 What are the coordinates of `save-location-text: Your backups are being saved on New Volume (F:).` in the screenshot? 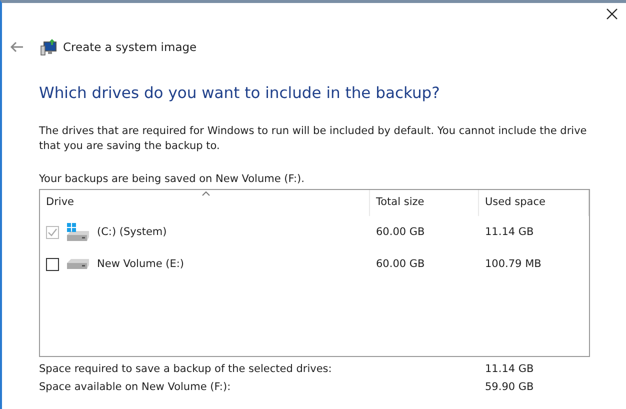 It's located at (172, 179).